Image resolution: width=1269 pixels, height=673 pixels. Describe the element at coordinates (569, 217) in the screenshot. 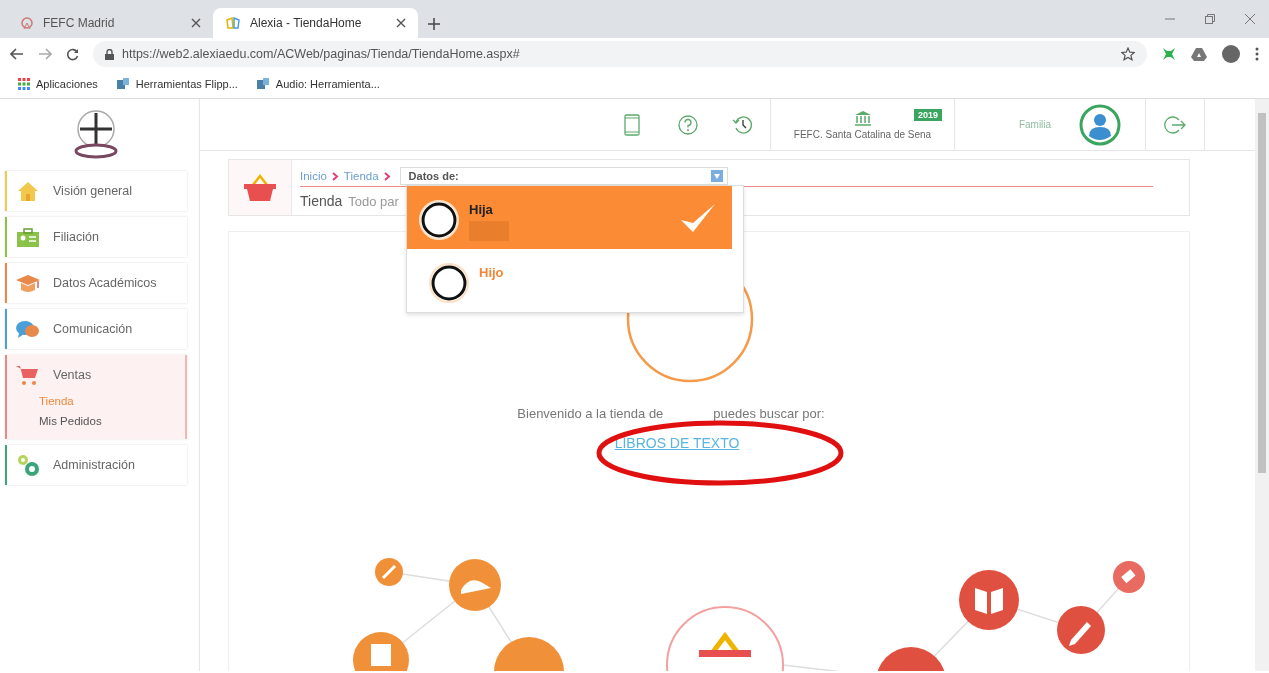

I see `student-option: Hija` at that location.